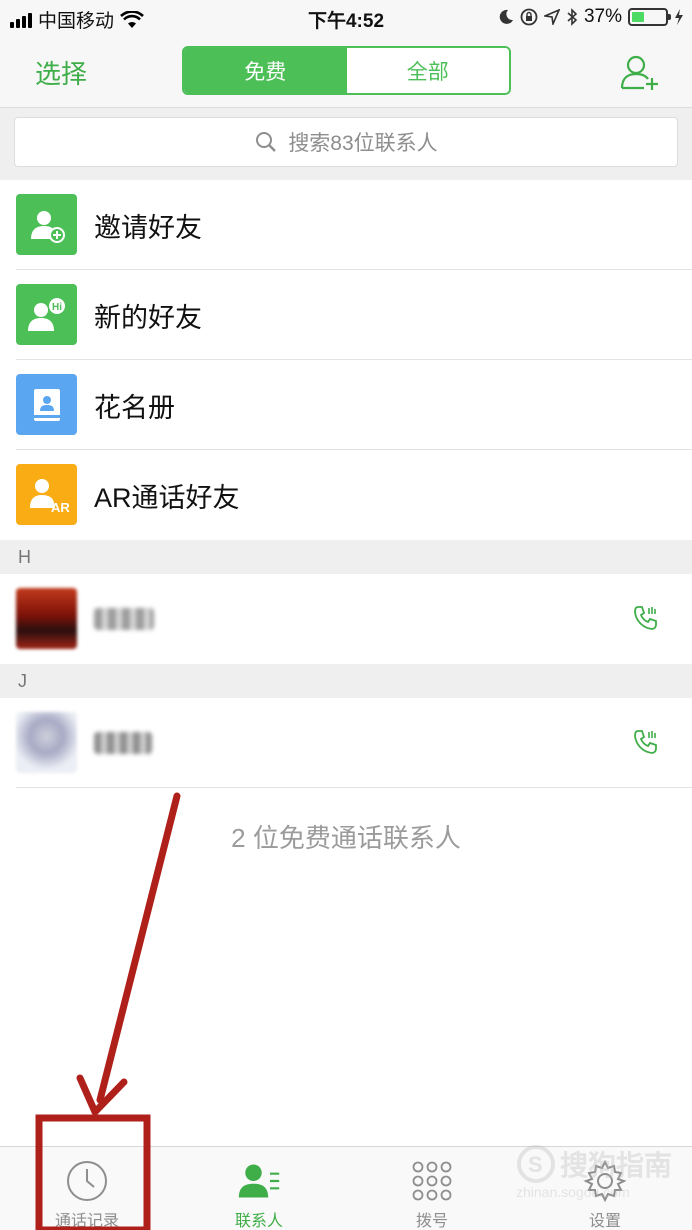 This screenshot has width=692, height=1230. Describe the element at coordinates (602, 16) in the screenshot. I see `battery-percent: 37%` at that location.